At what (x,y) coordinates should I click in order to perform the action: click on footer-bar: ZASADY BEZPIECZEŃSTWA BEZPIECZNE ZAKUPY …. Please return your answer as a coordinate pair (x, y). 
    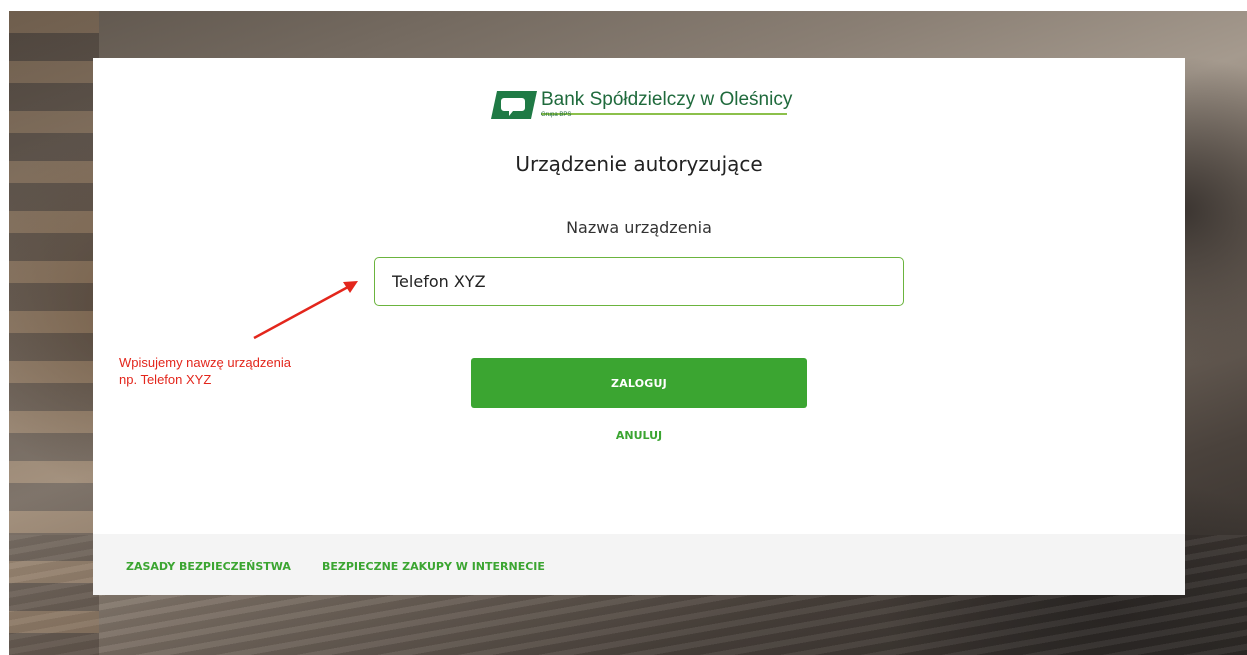
    Looking at the image, I should click on (639, 564).